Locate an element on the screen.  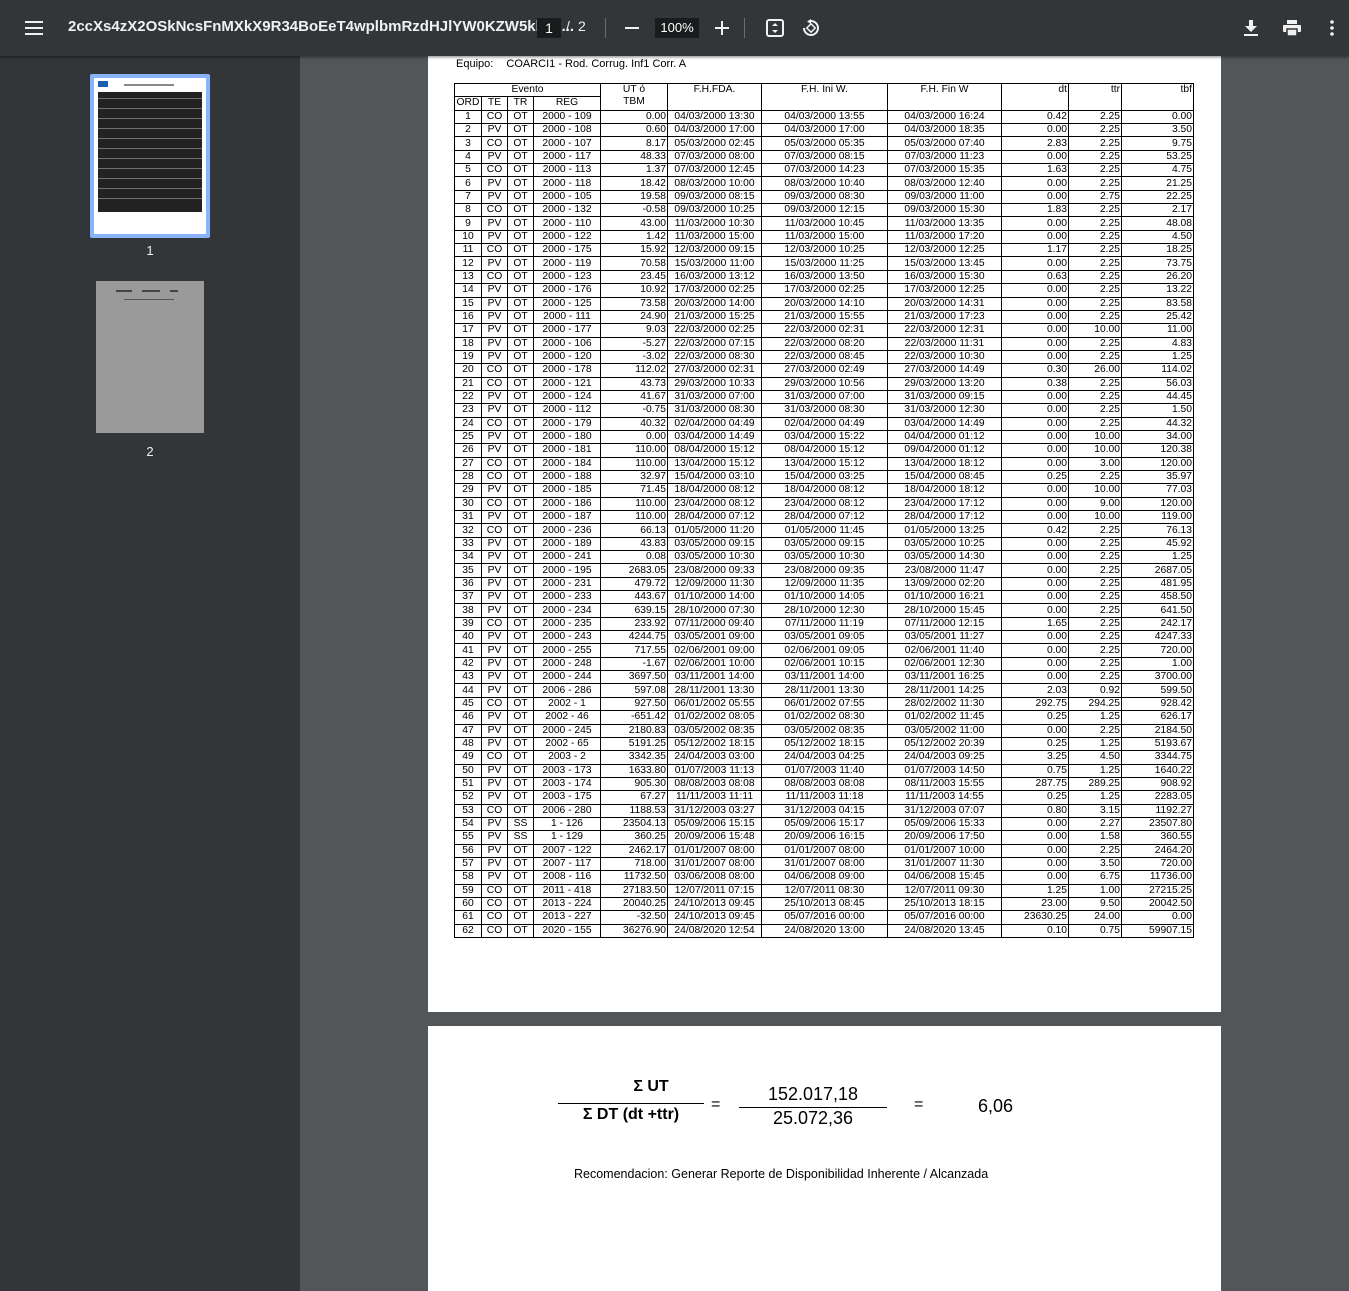
cell-ut: 43.00 is located at coordinates (634, 223).